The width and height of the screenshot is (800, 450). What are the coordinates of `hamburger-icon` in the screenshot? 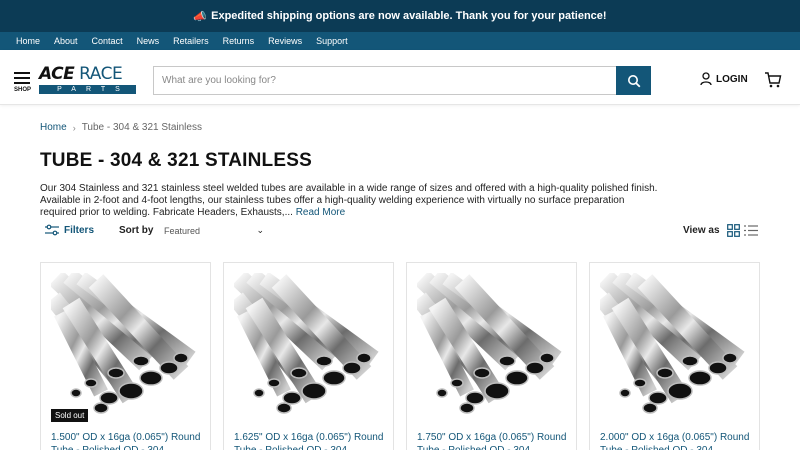 It's located at (22, 73).